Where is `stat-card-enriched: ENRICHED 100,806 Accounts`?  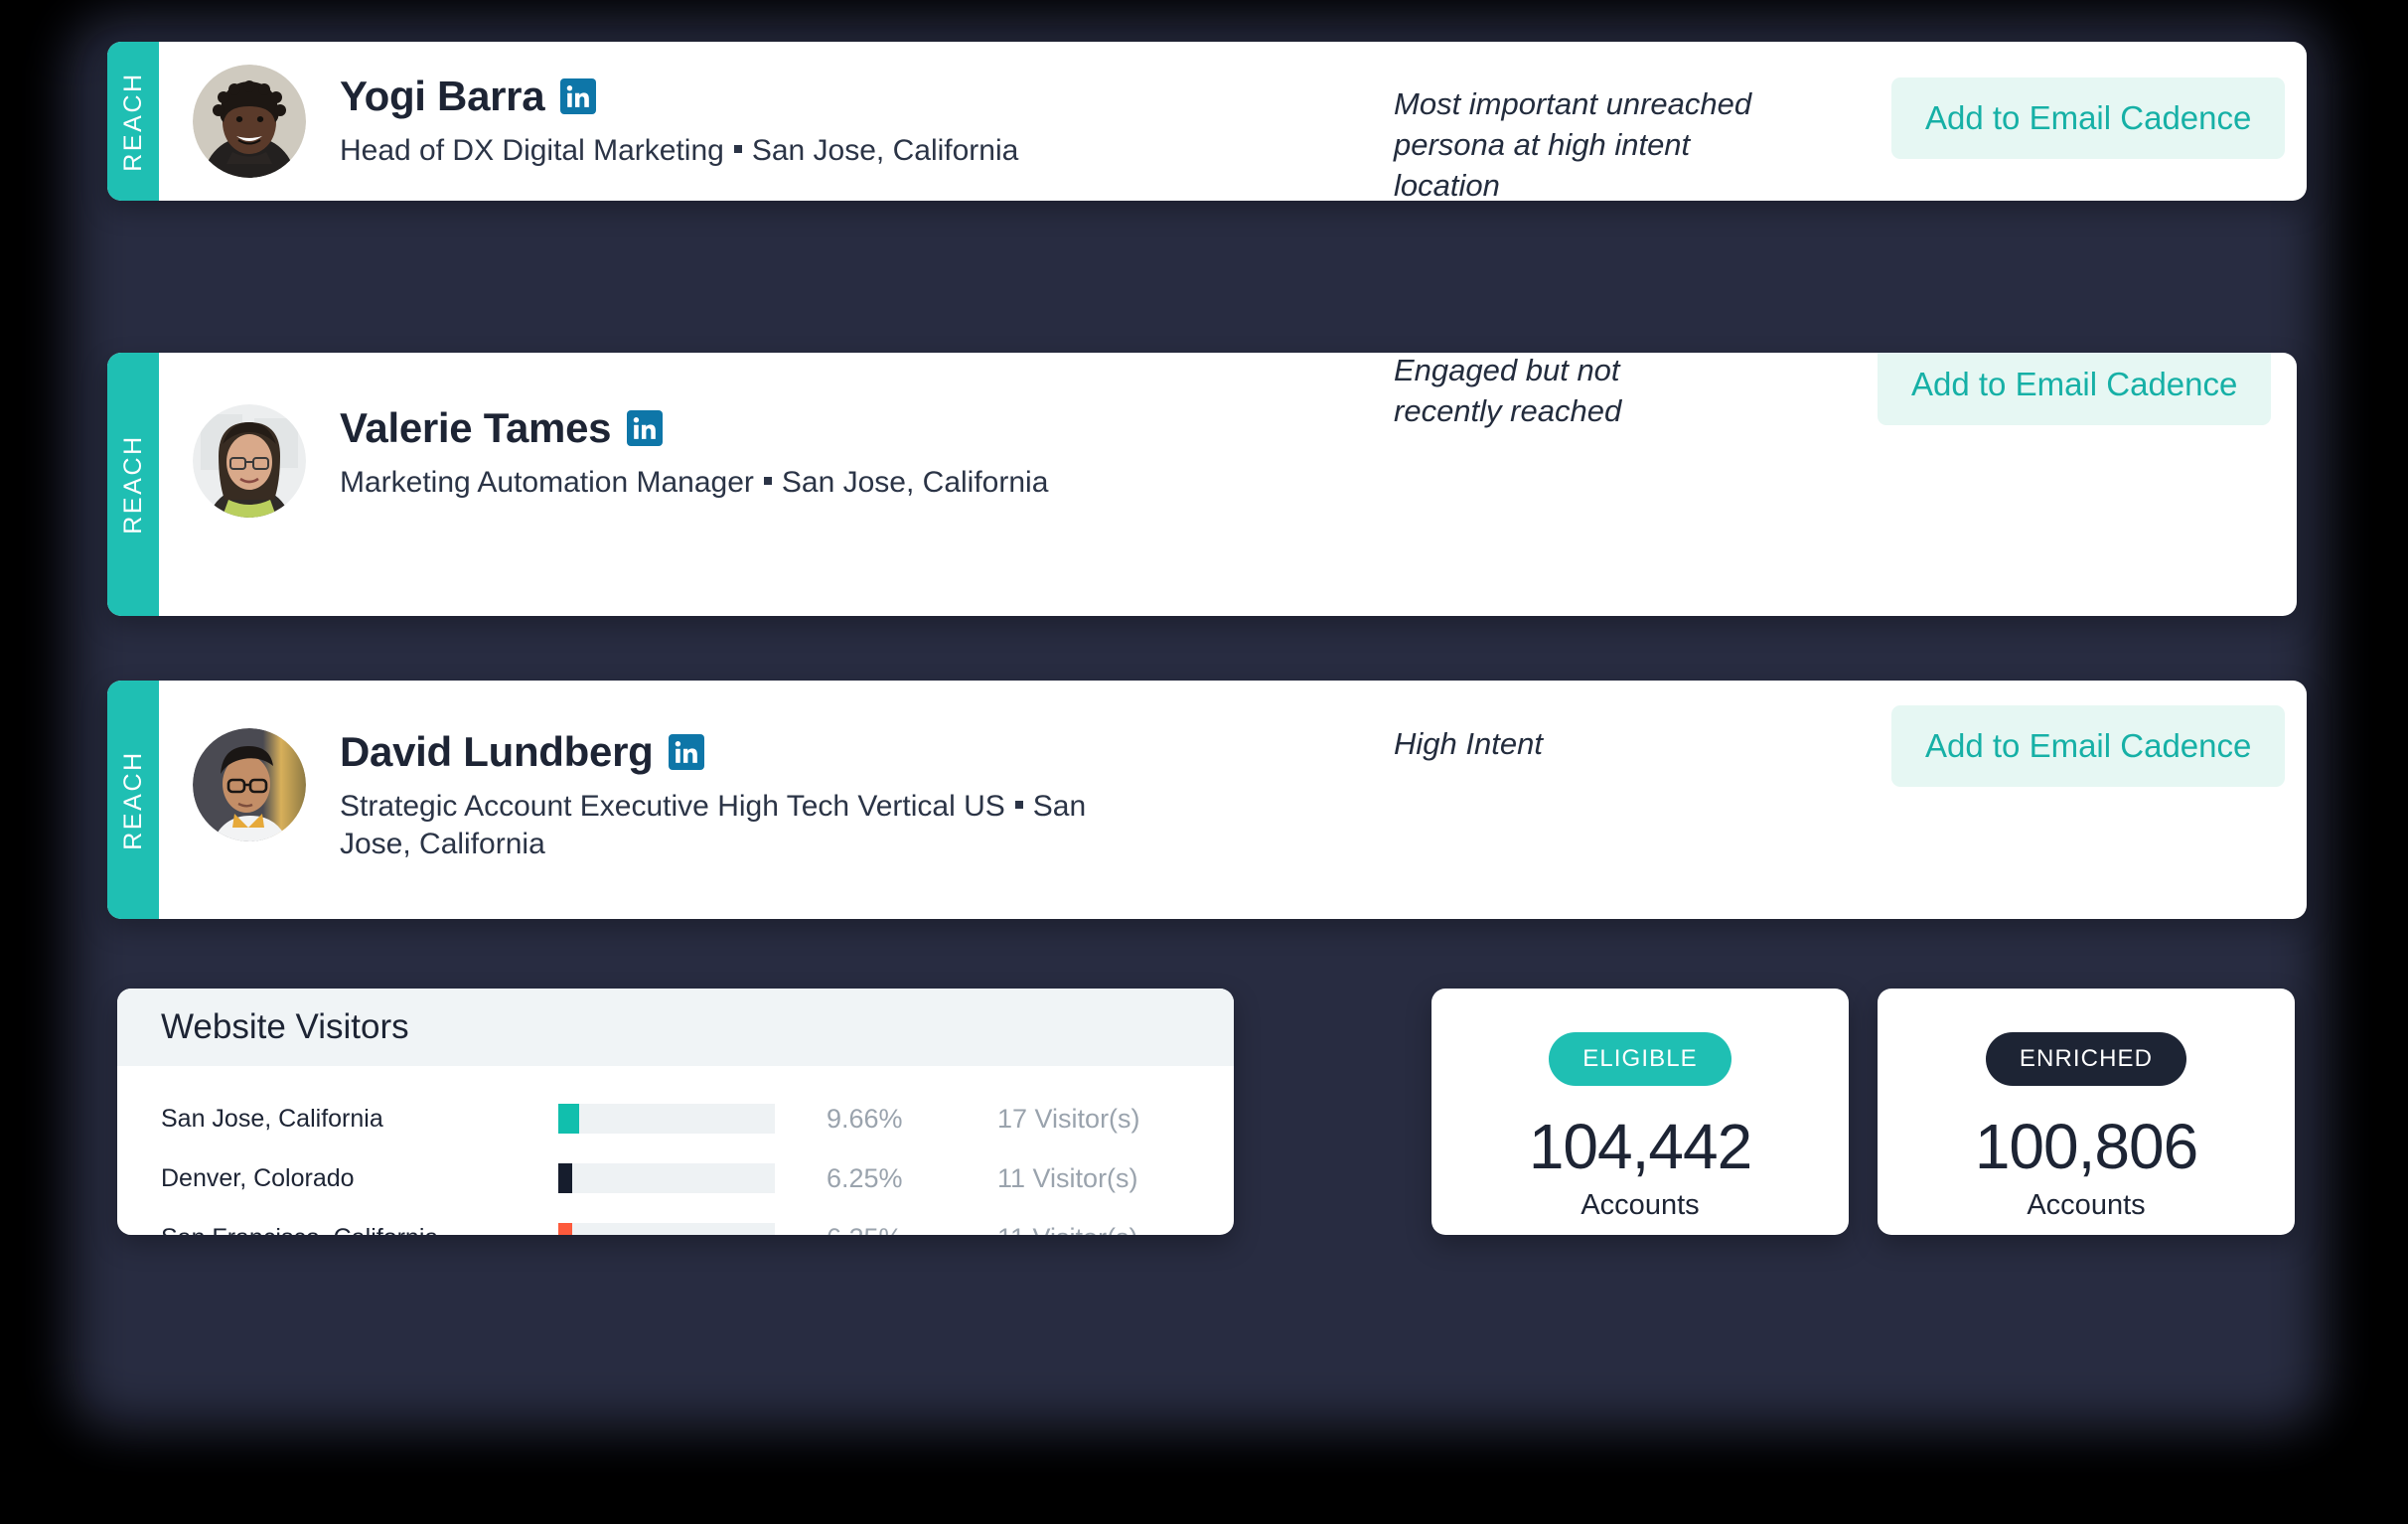 stat-card-enriched: ENRICHED 100,806 Accounts is located at coordinates (2087, 1112).